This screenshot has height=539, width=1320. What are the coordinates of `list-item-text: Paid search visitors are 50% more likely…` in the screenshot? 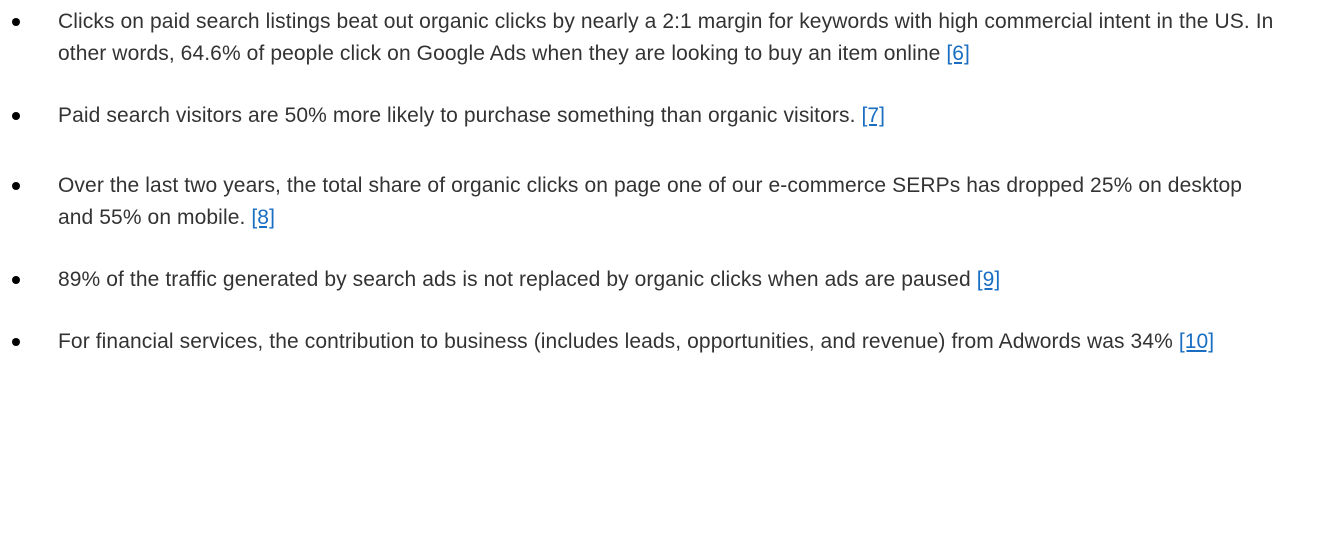 It's located at (460, 115).